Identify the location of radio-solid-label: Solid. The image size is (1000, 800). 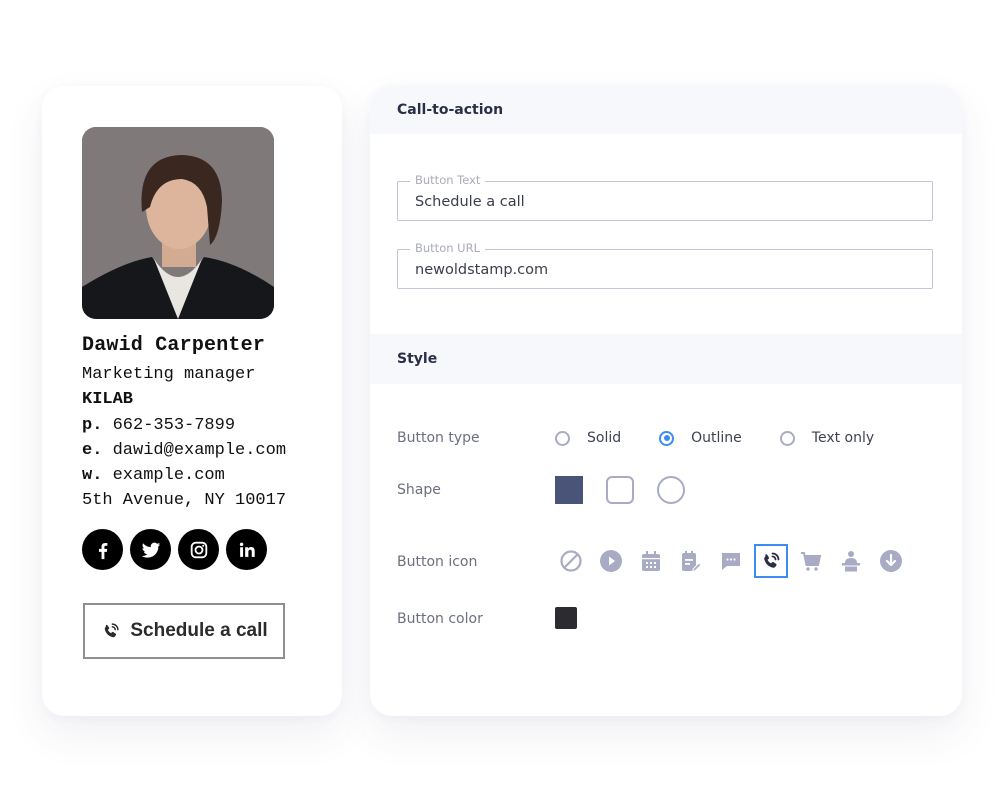
(604, 438).